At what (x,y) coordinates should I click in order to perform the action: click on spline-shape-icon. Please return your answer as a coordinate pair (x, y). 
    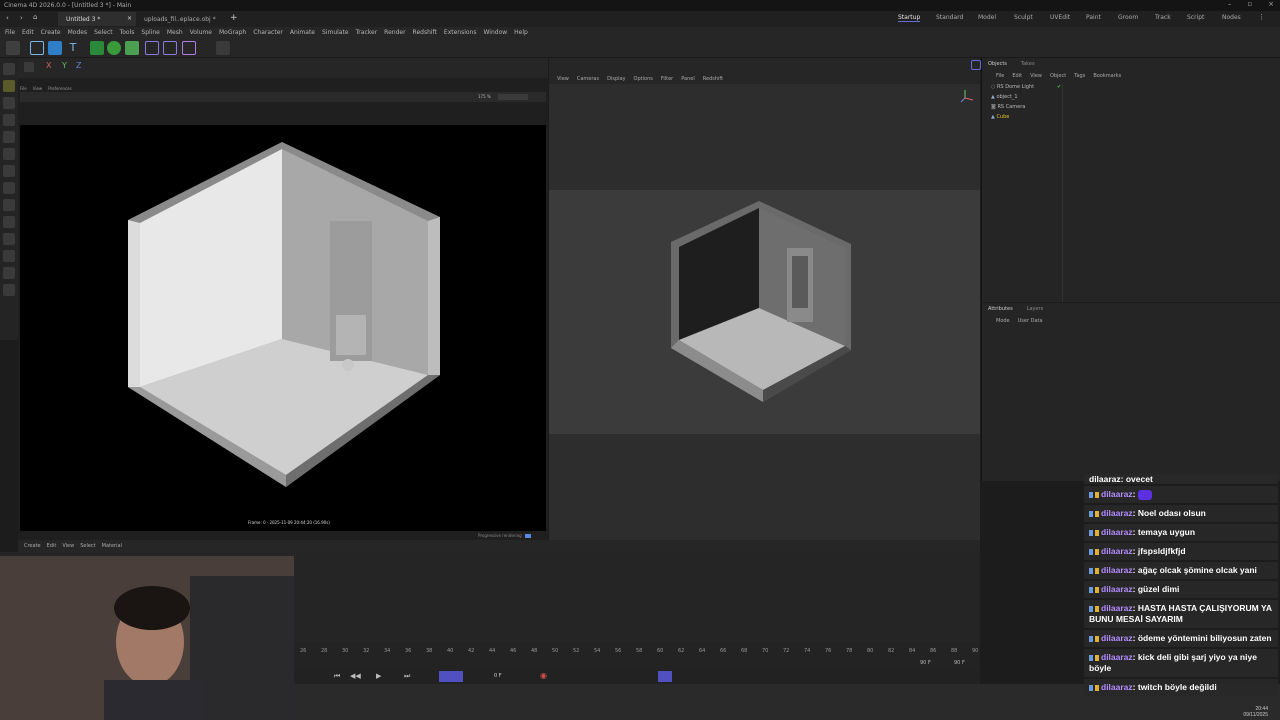
    Looking at the image, I should click on (170, 48).